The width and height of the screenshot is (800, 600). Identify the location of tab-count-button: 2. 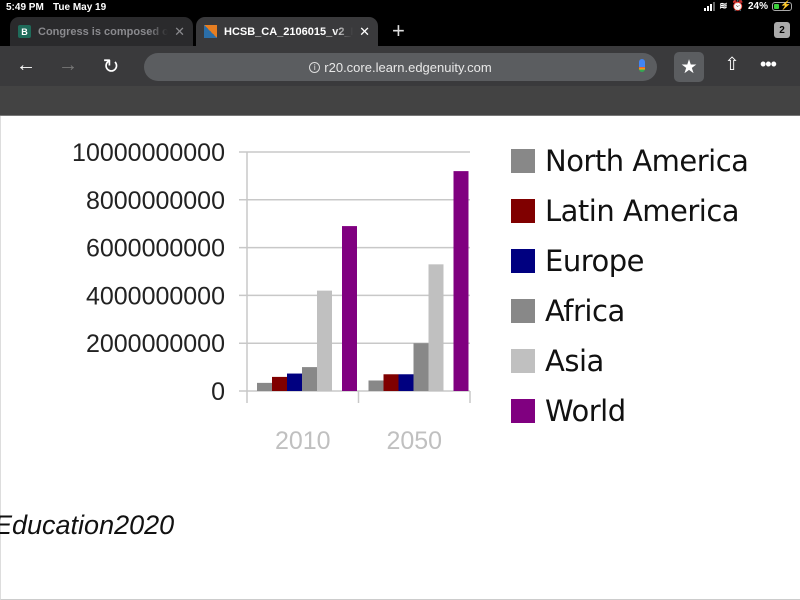
(782, 30).